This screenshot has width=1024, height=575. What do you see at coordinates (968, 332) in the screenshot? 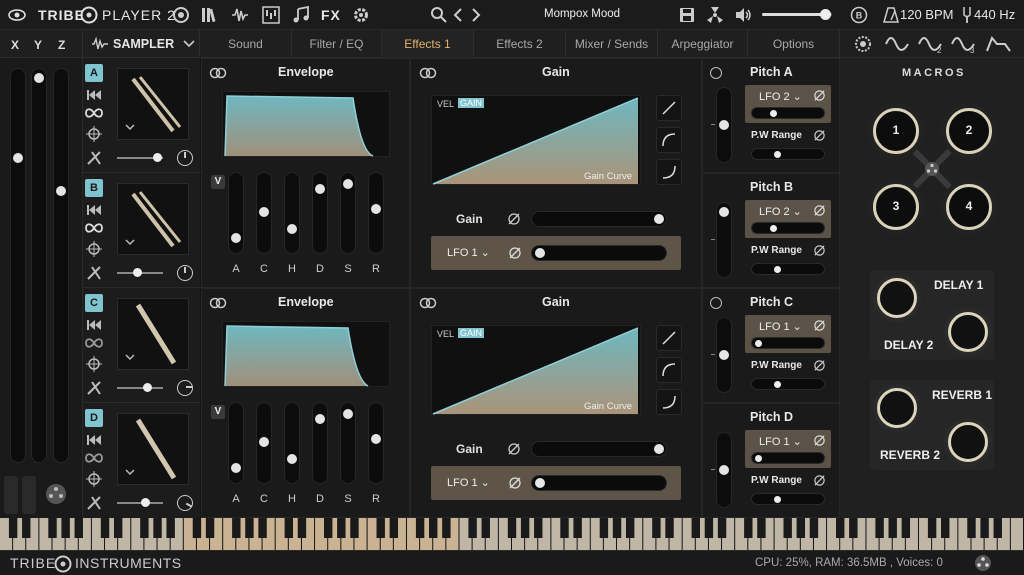
I see `delay-2-knob` at bounding box center [968, 332].